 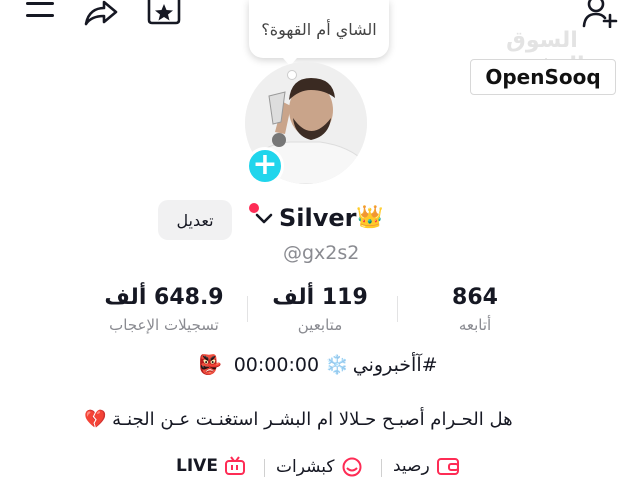 I want to click on balance-label: رصيد, so click(x=411, y=466).